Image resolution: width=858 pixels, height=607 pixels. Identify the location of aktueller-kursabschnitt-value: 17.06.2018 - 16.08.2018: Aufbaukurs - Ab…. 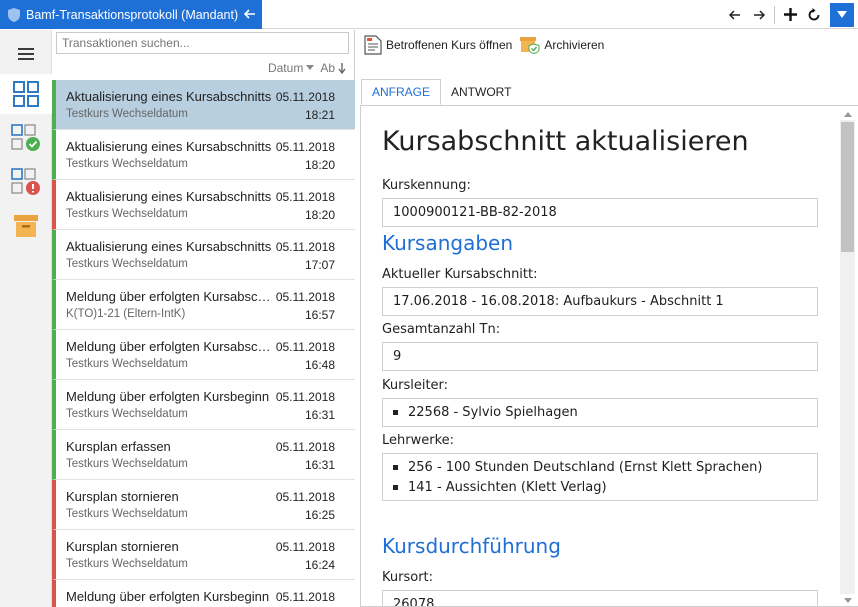
(558, 301).